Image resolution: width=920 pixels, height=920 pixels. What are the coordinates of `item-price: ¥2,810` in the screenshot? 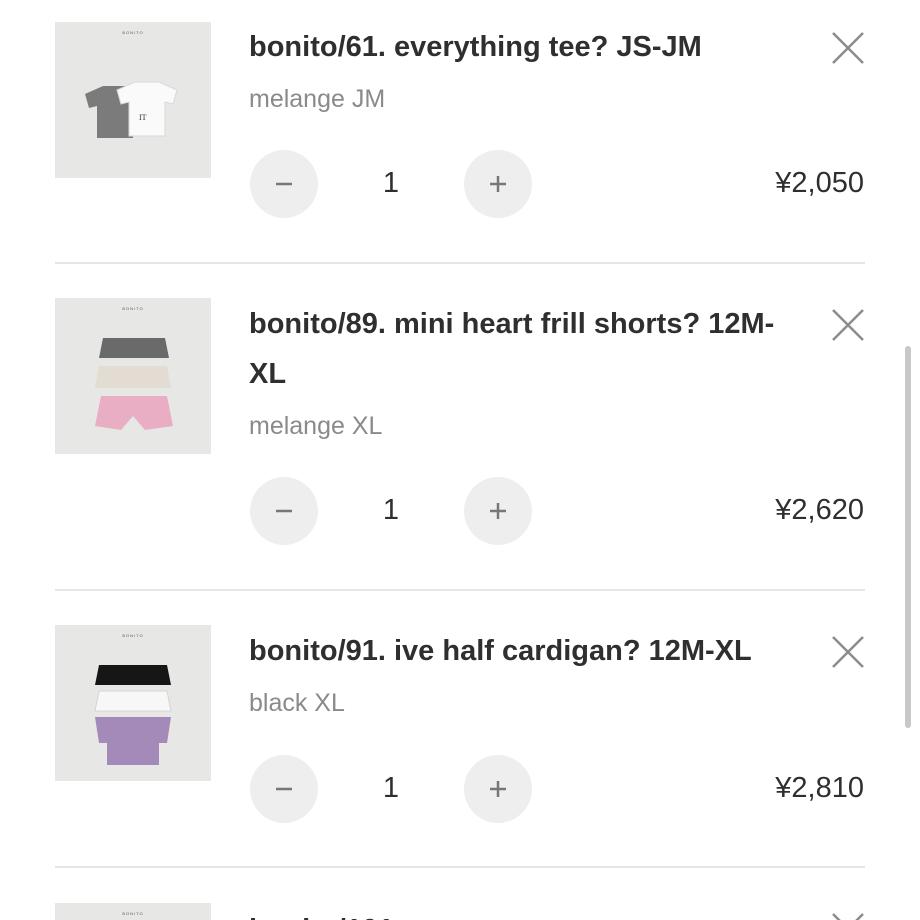 It's located at (819, 788).